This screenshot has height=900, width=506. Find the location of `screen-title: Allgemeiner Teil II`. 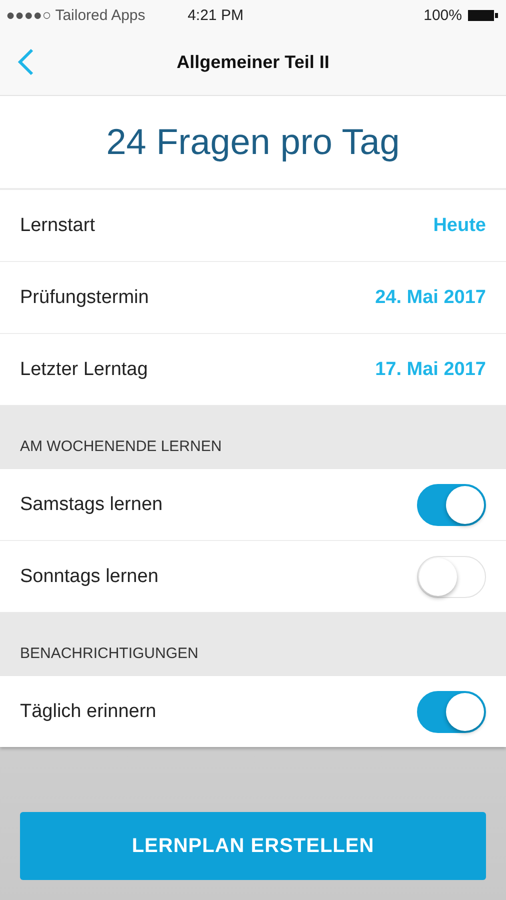

screen-title: Allgemeiner Teil II is located at coordinates (253, 62).